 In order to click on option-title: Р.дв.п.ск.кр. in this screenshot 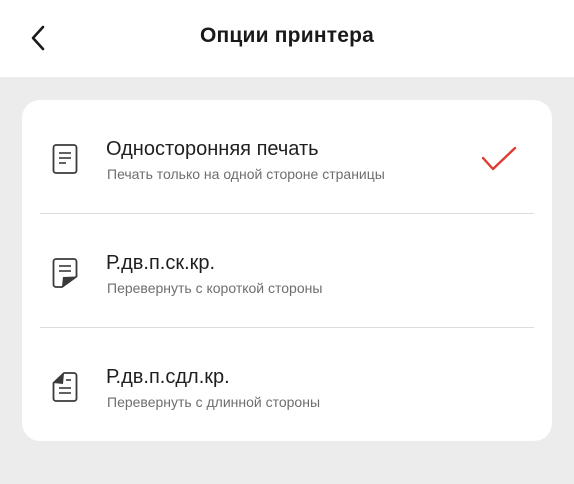, I will do `click(161, 263)`.